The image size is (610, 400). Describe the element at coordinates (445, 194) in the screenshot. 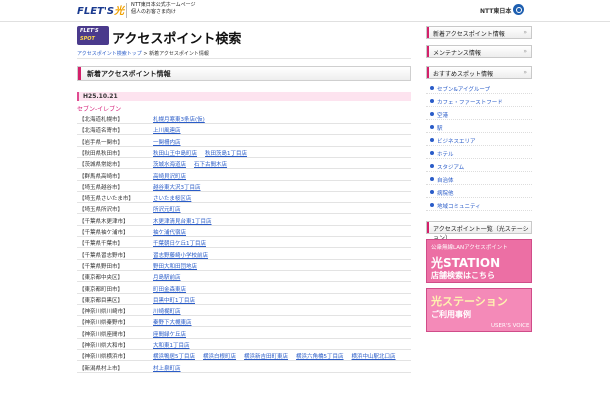

I see `sidebar-category-label: 病院他` at that location.